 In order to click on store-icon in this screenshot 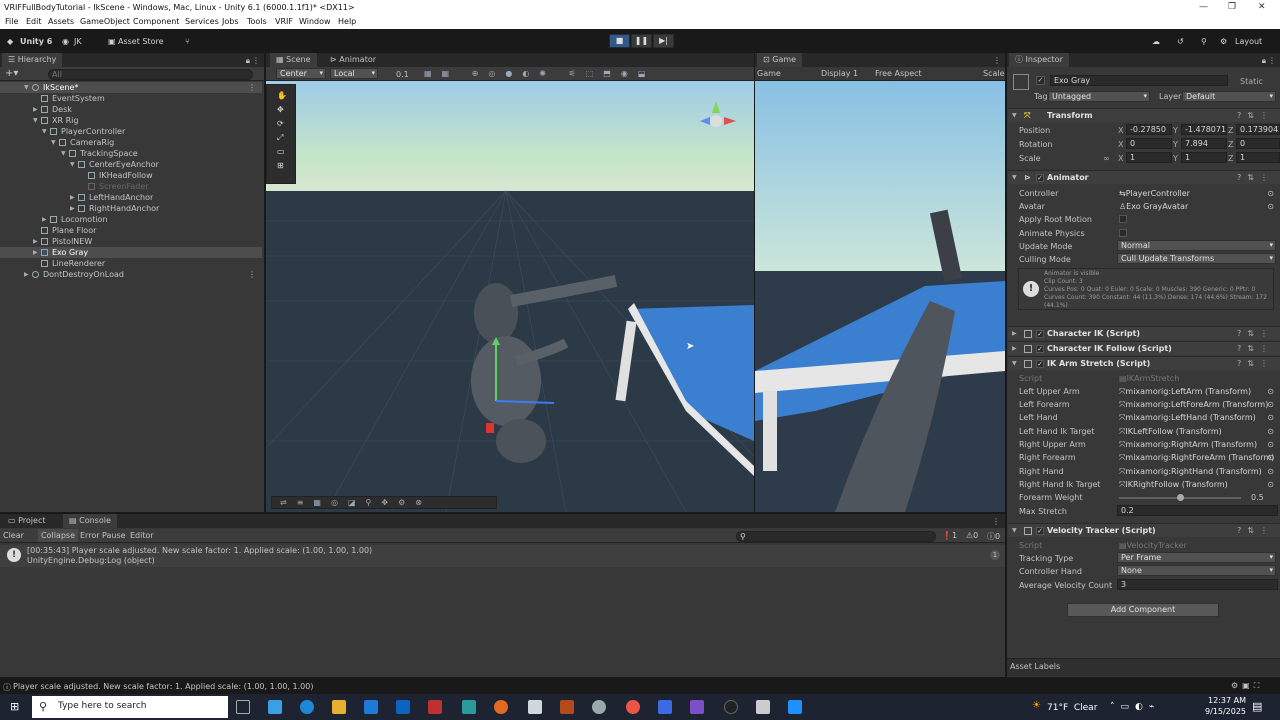, I will do `click(371, 707)`.